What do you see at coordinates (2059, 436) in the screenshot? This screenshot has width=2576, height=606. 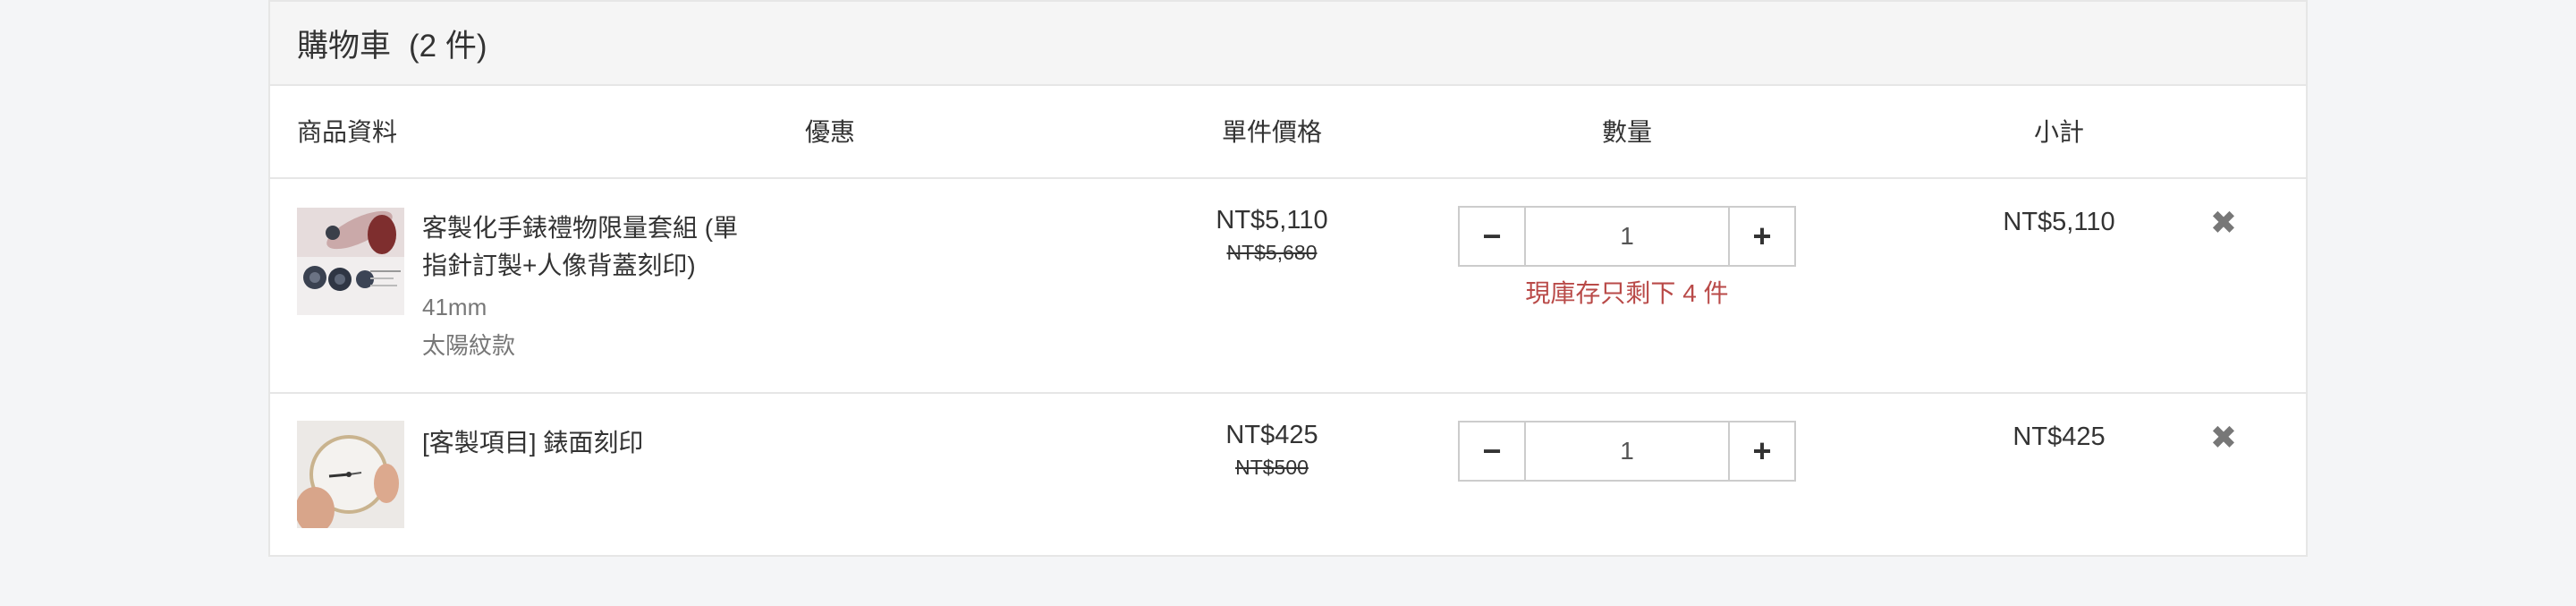 I see `row-subtotal: NT$425` at bounding box center [2059, 436].